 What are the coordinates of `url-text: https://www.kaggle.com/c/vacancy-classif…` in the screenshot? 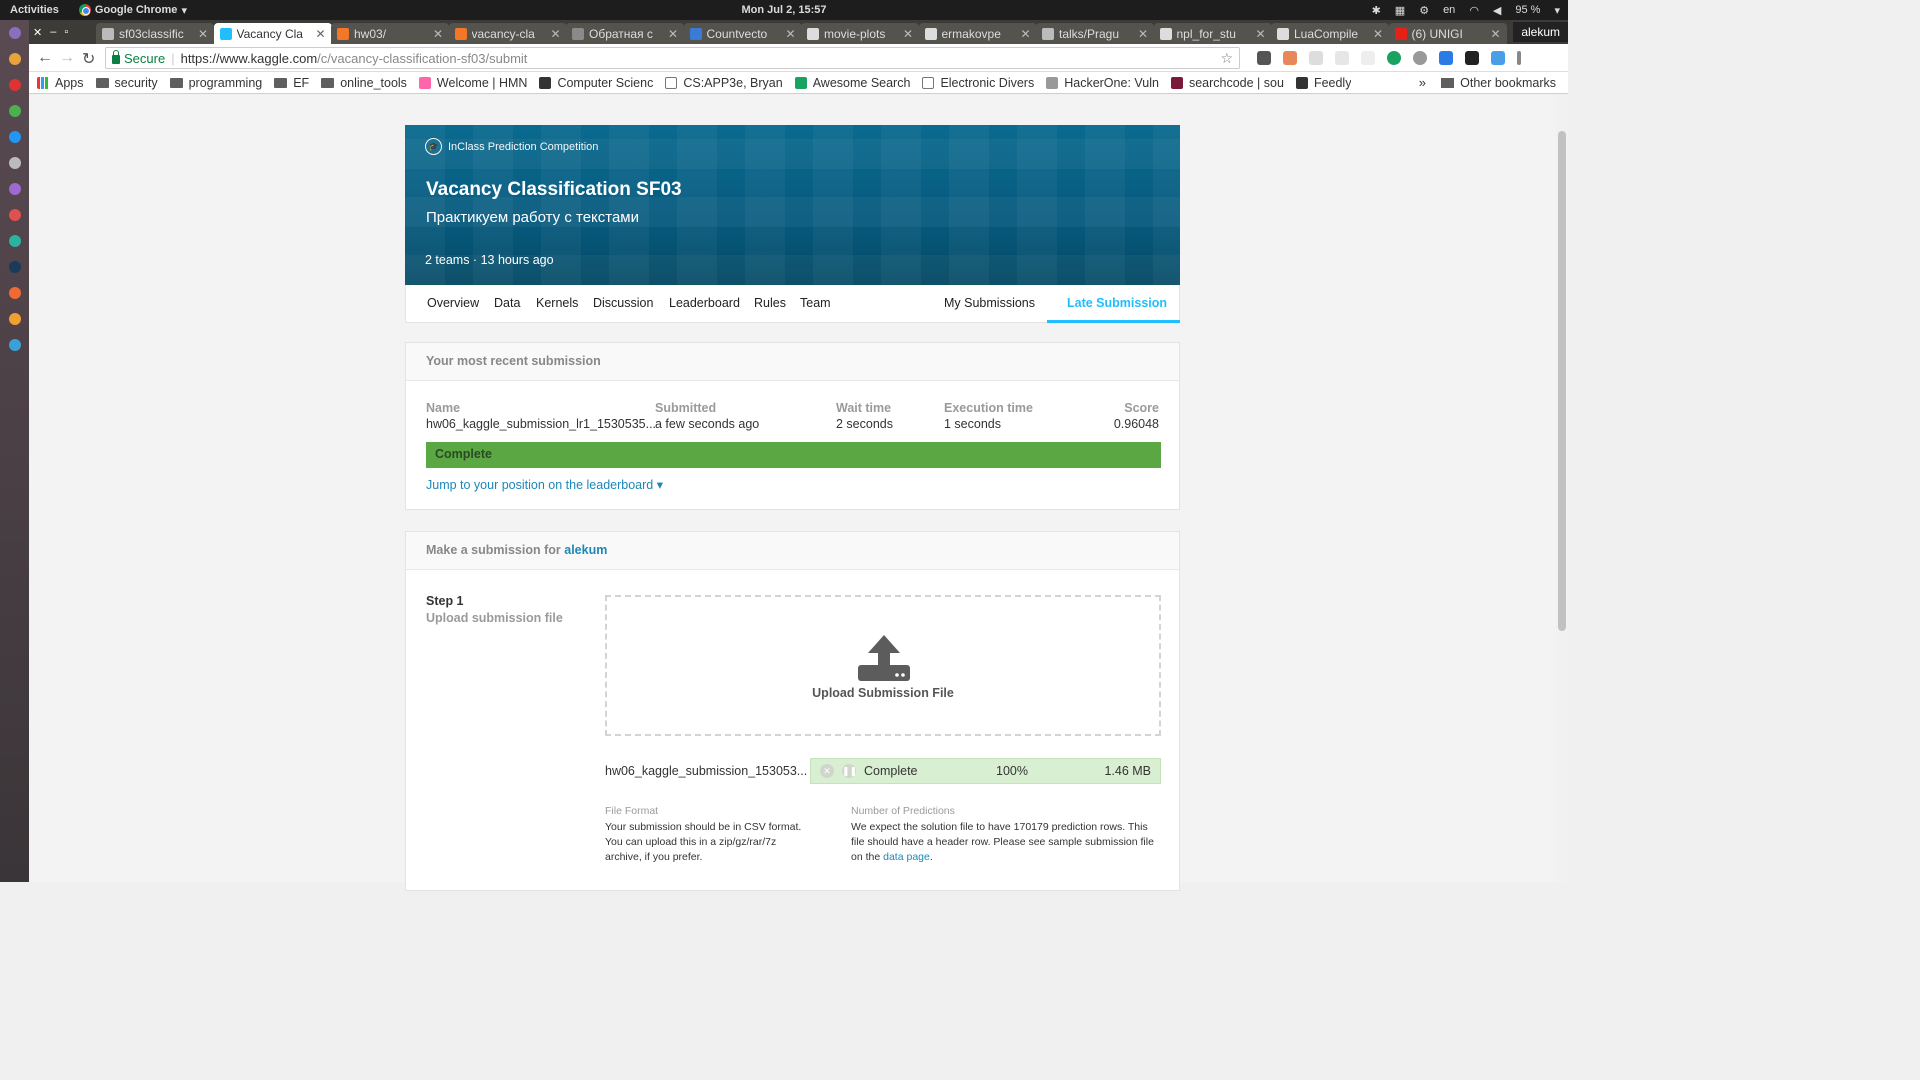 It's located at (354, 58).